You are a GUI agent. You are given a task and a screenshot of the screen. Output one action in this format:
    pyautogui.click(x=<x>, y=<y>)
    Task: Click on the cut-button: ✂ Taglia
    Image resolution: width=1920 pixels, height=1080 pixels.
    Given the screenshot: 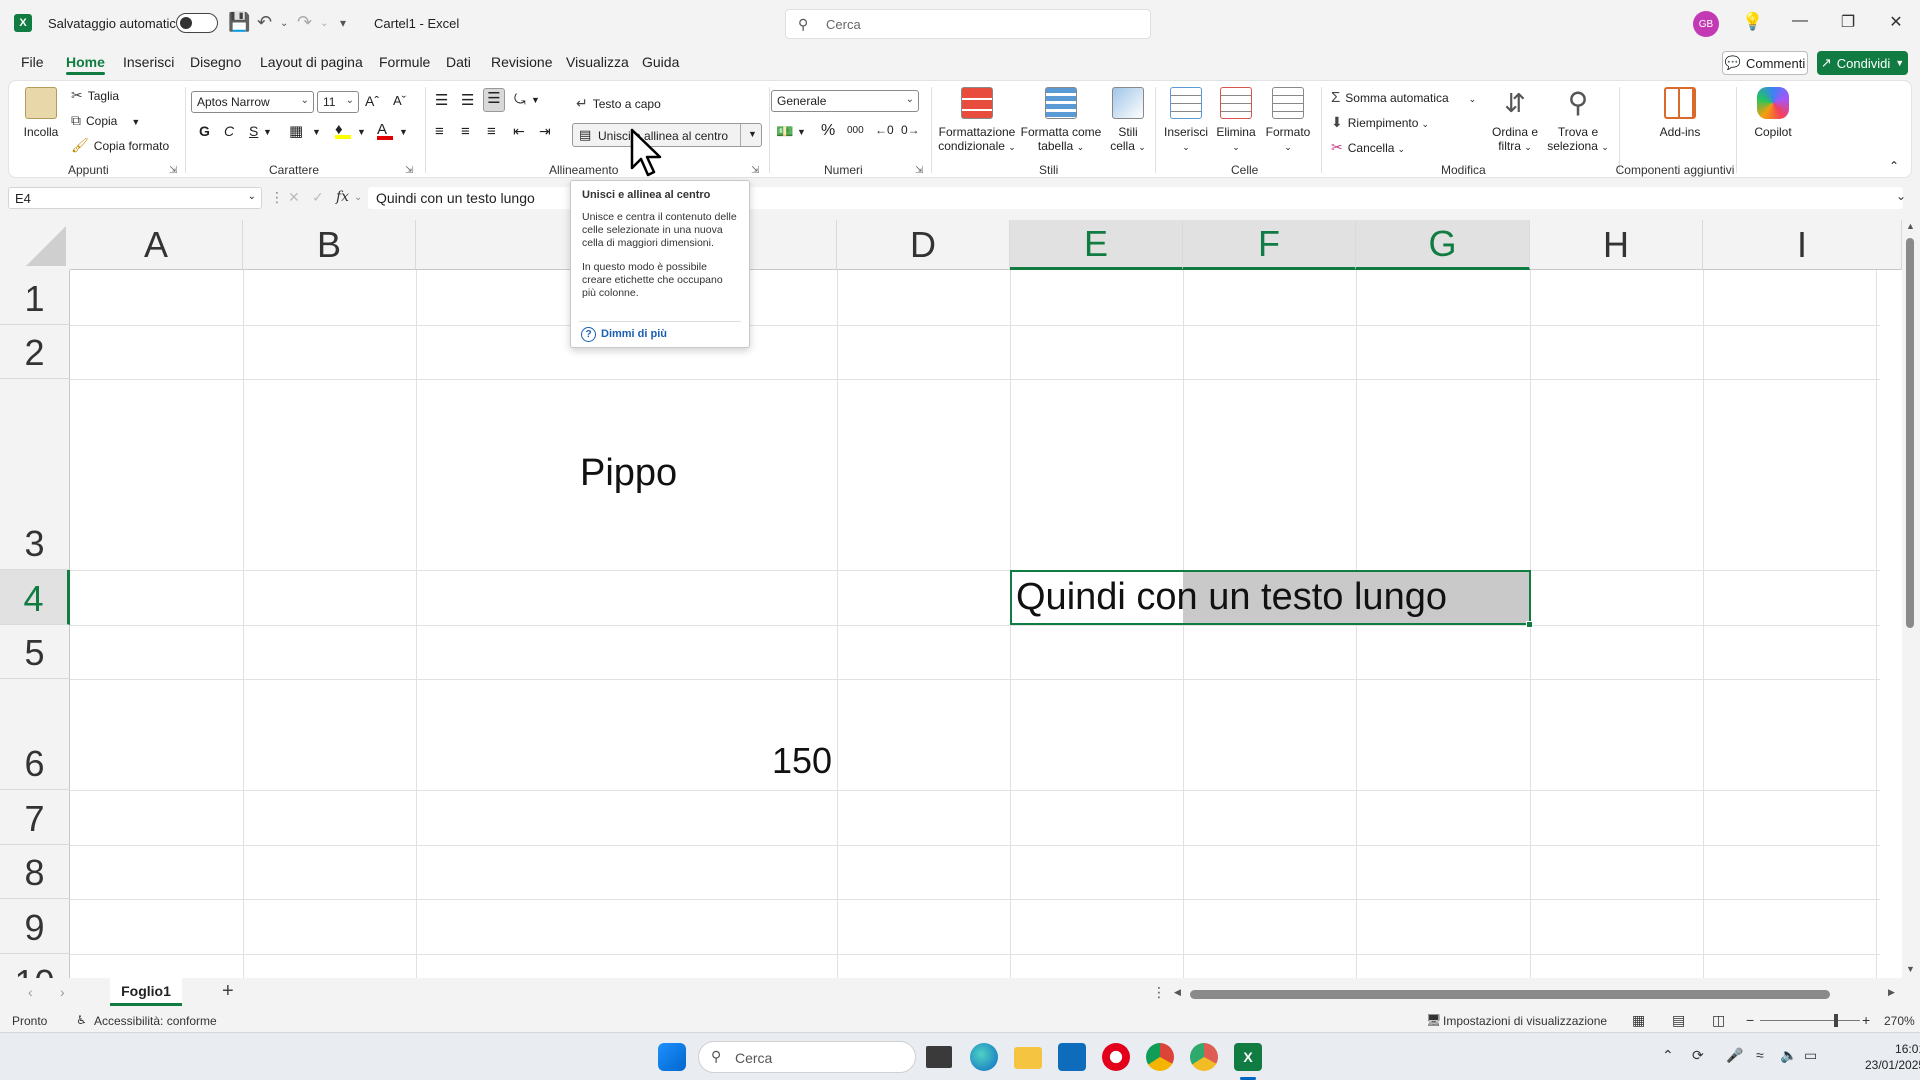 What is the action you would take?
    pyautogui.click(x=95, y=95)
    